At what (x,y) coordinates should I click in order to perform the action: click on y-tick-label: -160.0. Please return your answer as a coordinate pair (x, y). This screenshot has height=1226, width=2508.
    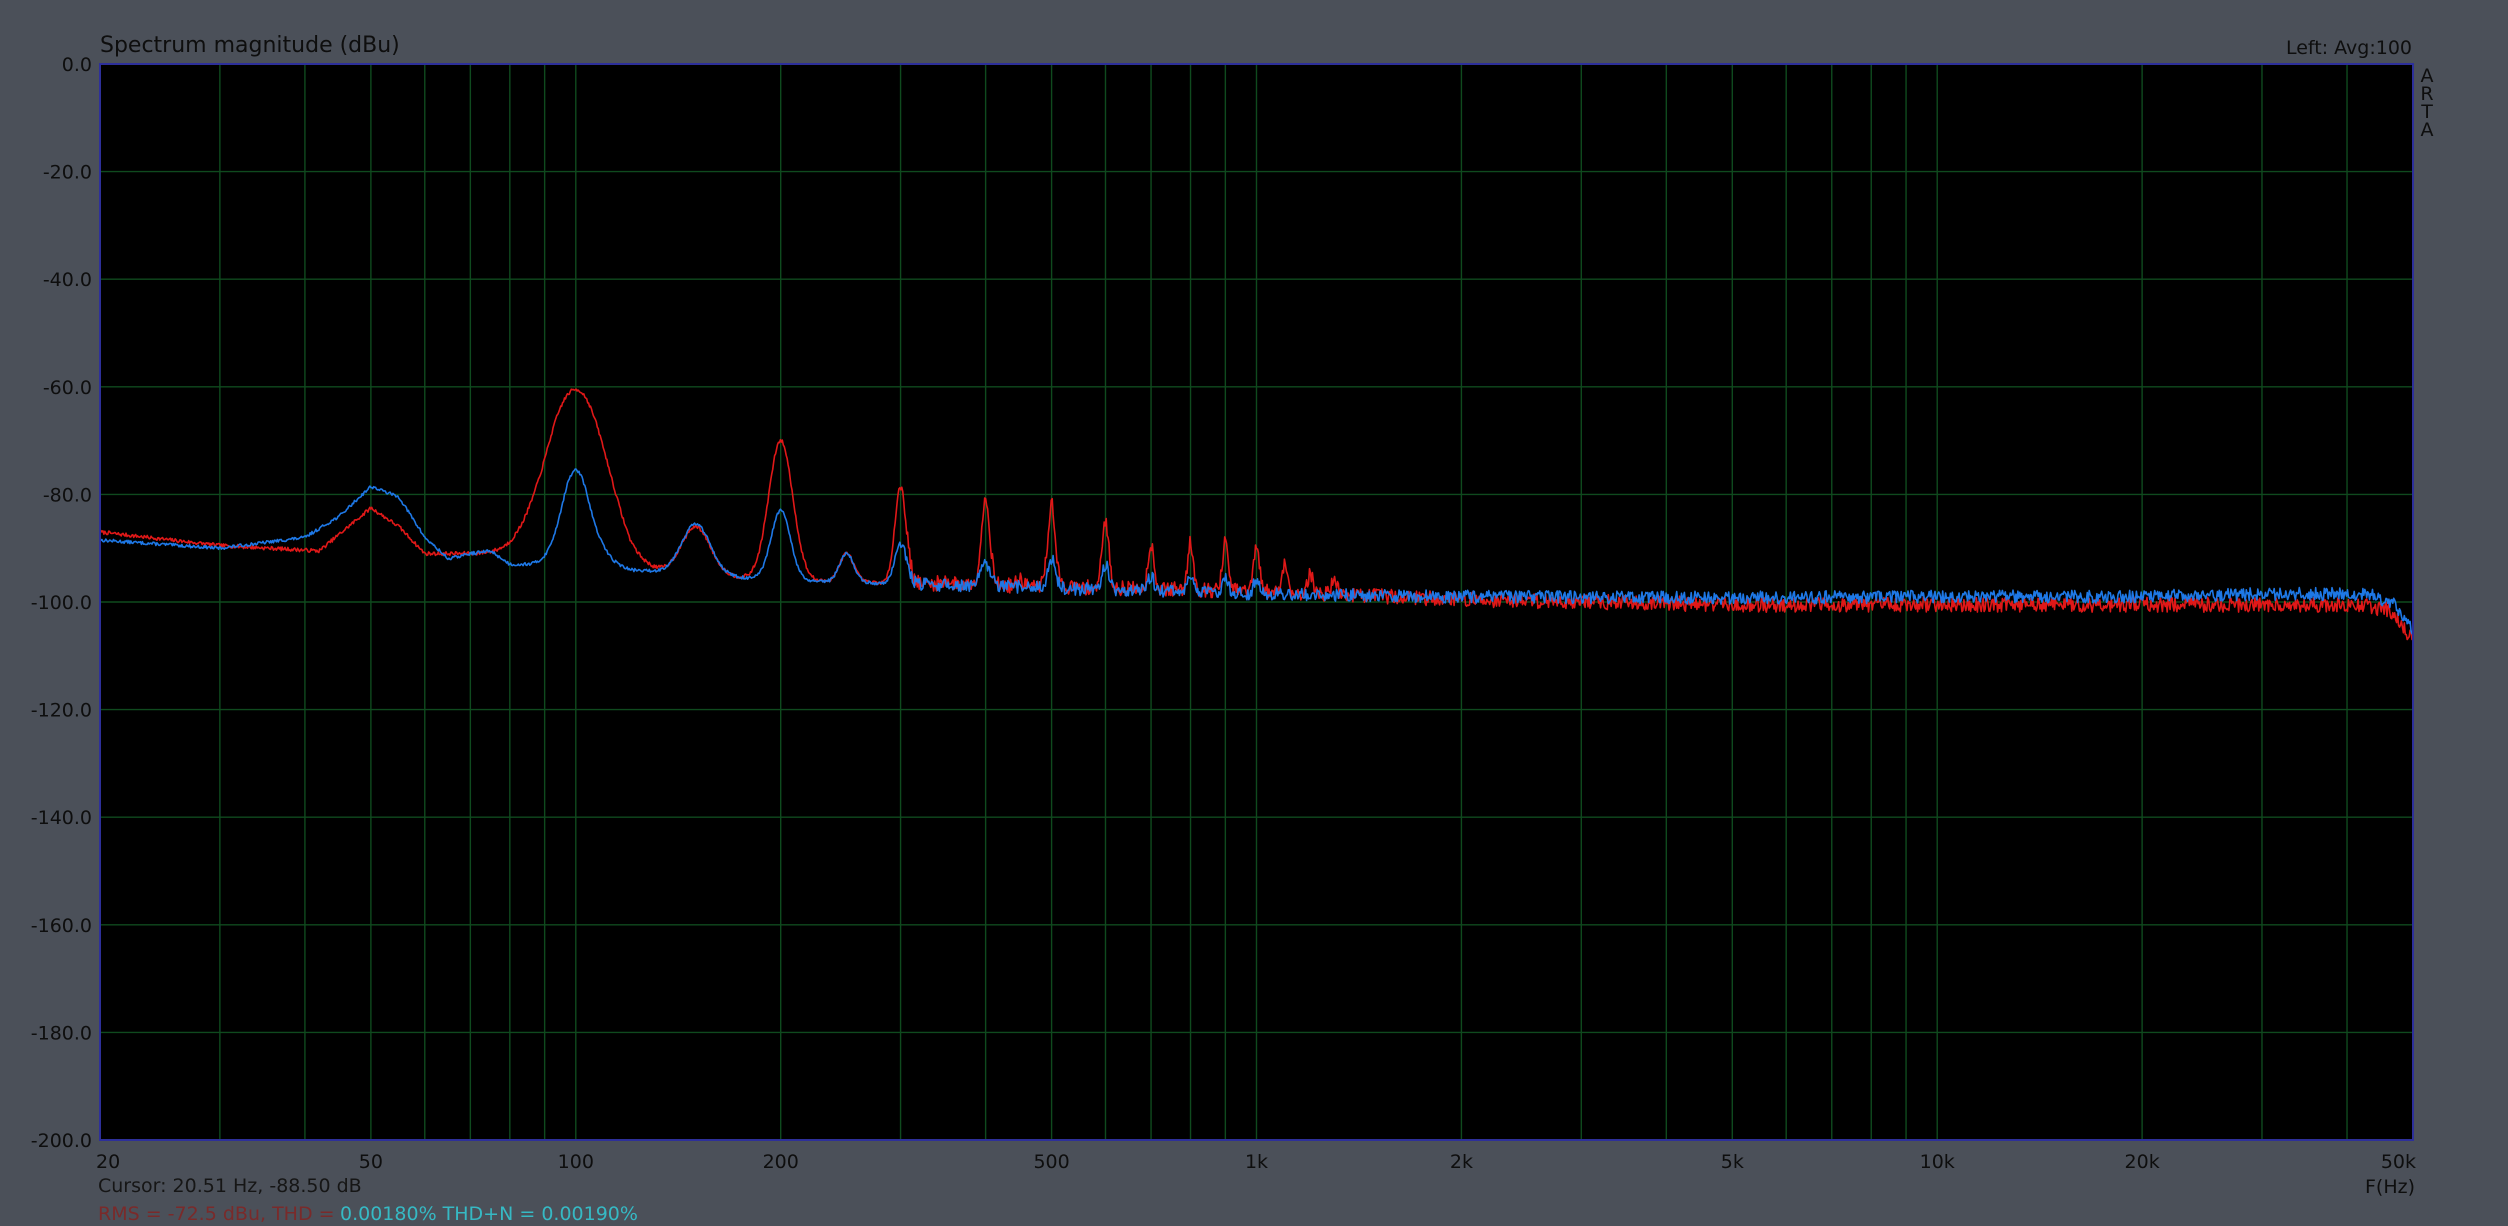
    Looking at the image, I should click on (61, 926).